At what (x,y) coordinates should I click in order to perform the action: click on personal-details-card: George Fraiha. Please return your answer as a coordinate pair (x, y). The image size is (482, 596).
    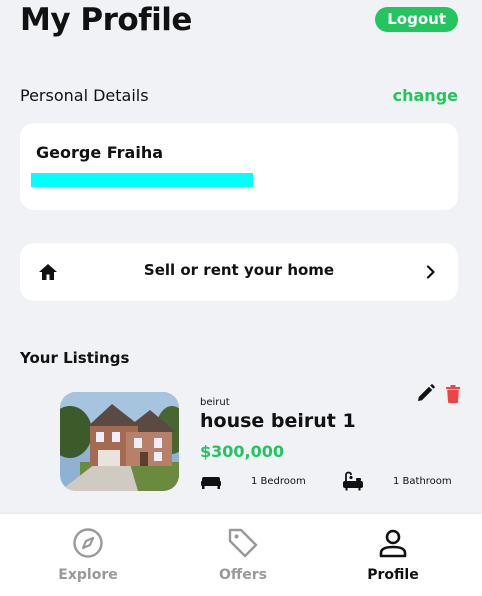
    Looking at the image, I should click on (239, 166).